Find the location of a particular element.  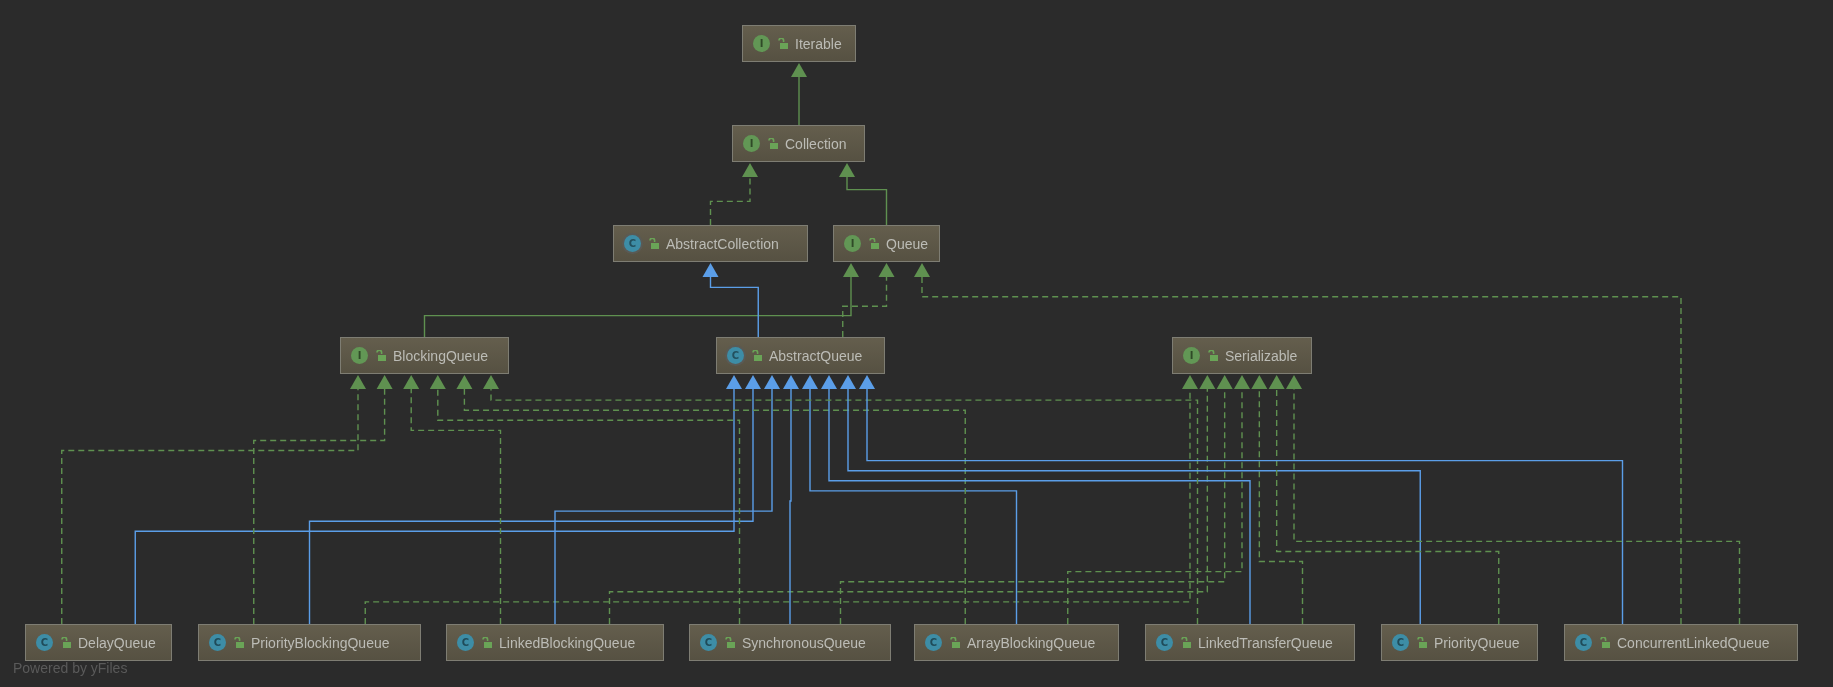

class-node: C AbstractCollection is located at coordinates (710, 243).